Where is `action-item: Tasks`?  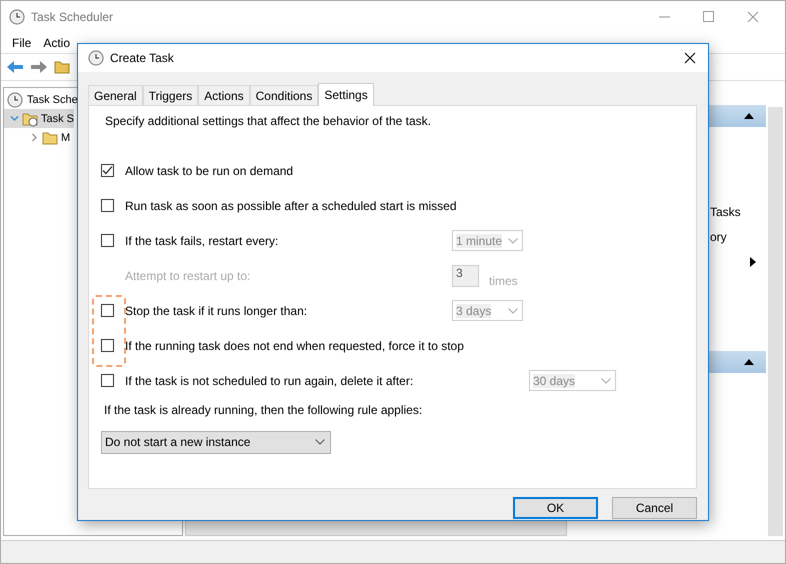
action-item: Tasks is located at coordinates (725, 211).